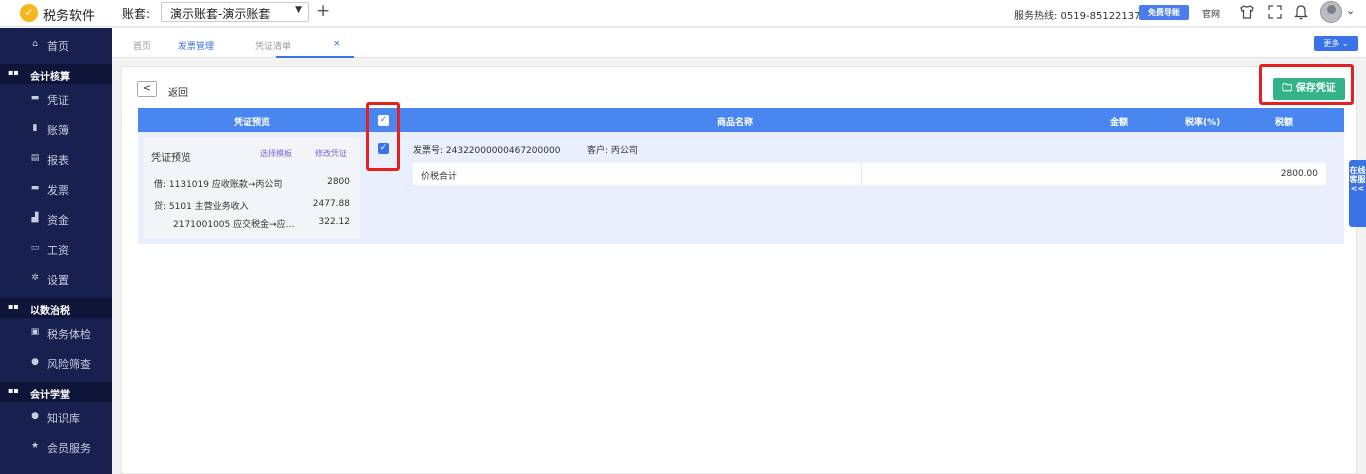 This screenshot has width=1366, height=474. Describe the element at coordinates (35, 332) in the screenshot. I see `checkup-icon: ▣` at that location.